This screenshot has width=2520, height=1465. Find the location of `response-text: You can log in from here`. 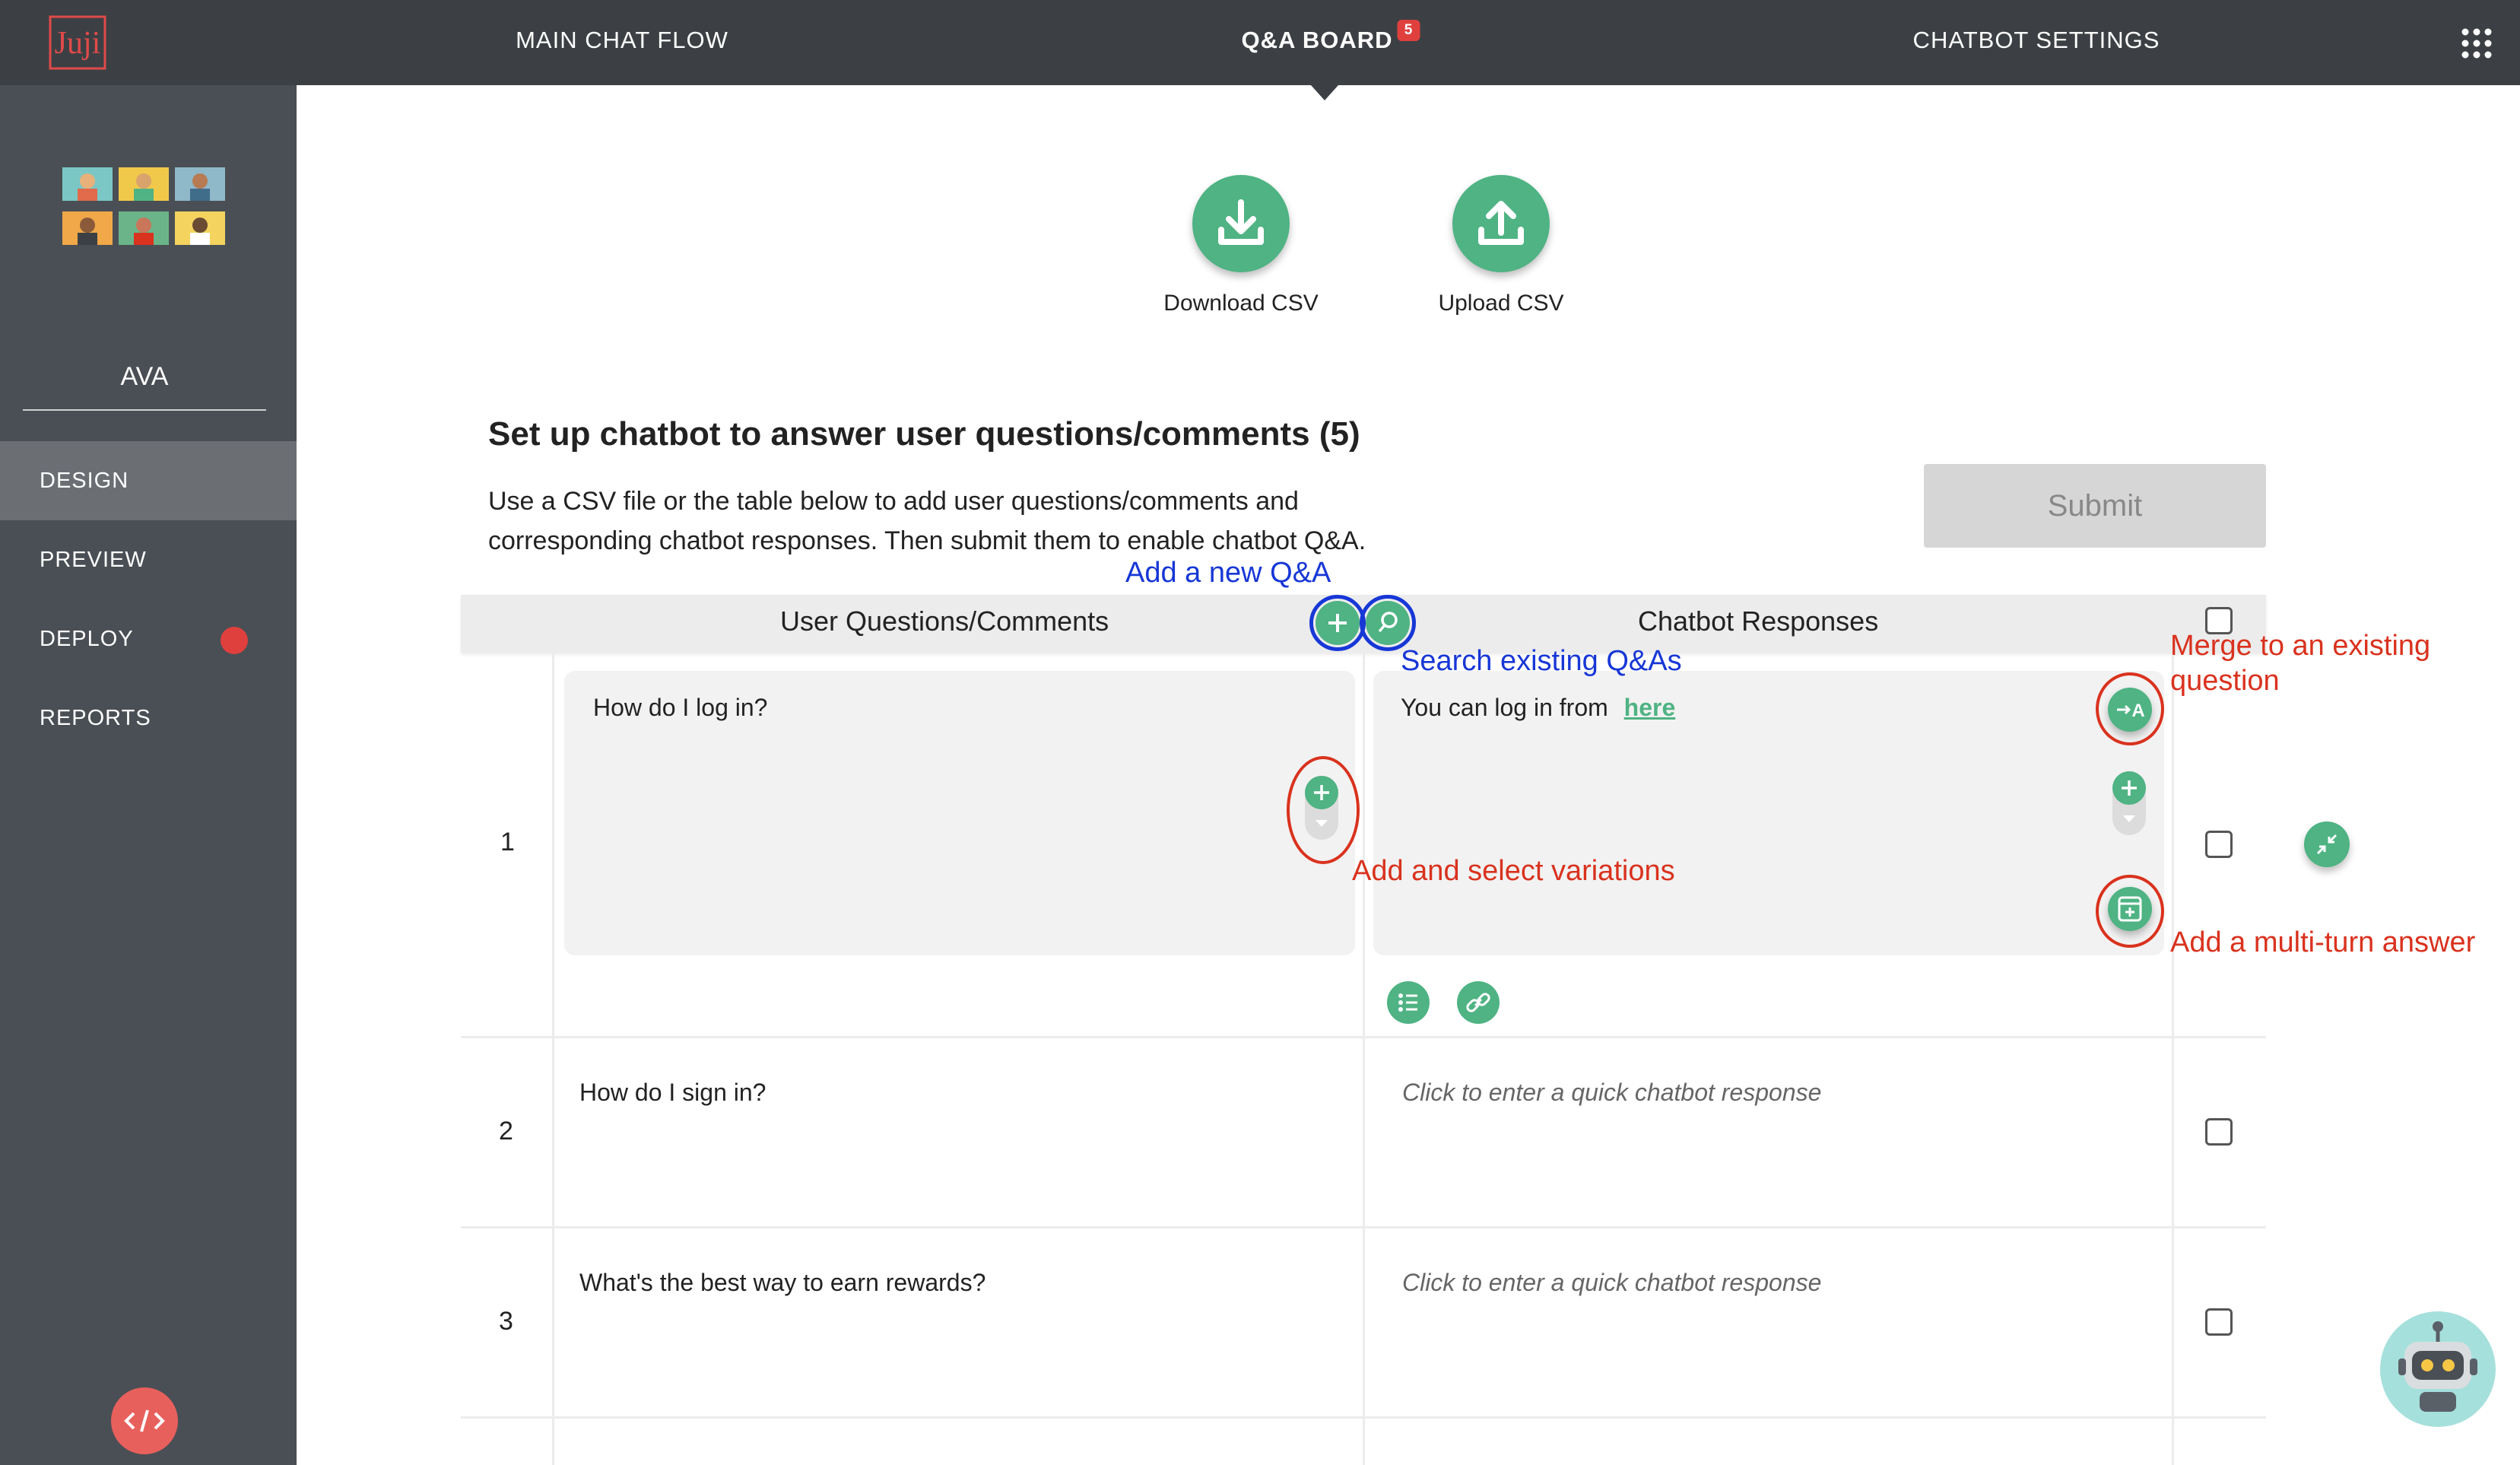

response-text: You can log in from here is located at coordinates (1538, 708).